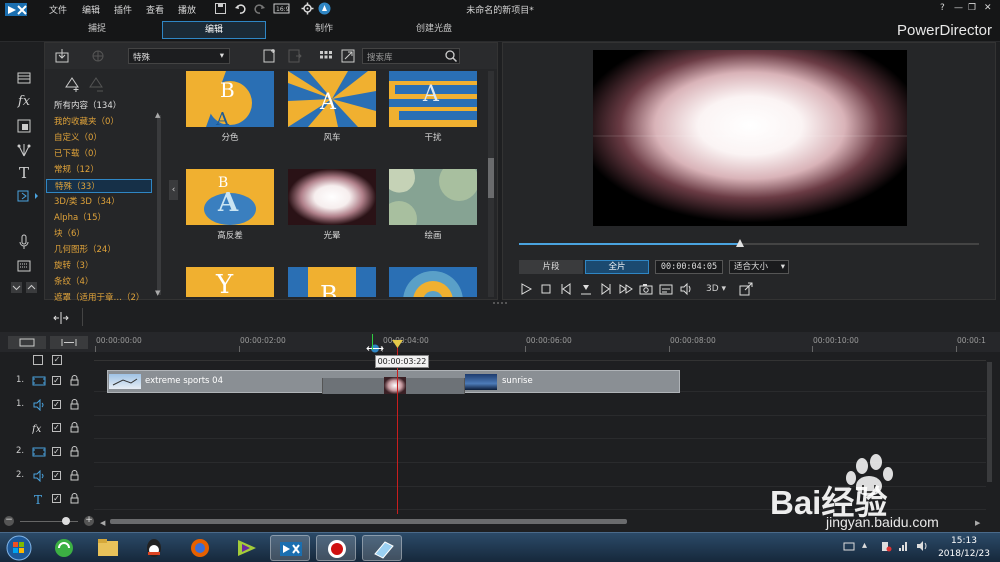  Describe the element at coordinates (46, 405) in the screenshot. I see `track-header-audio: 1. ✓` at that location.